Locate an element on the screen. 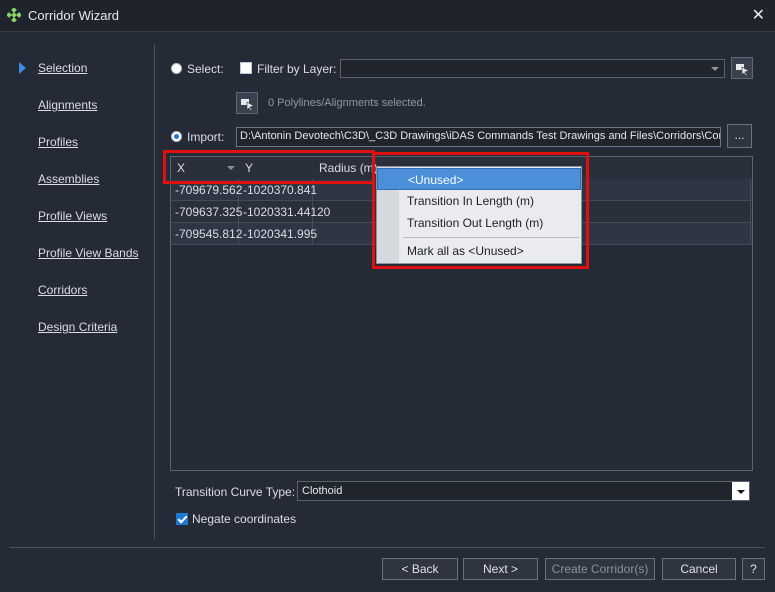 Image resolution: width=775 pixels, height=592 pixels. menu-item-mark-all-unused: Mark all as <Unused> is located at coordinates (479, 251).